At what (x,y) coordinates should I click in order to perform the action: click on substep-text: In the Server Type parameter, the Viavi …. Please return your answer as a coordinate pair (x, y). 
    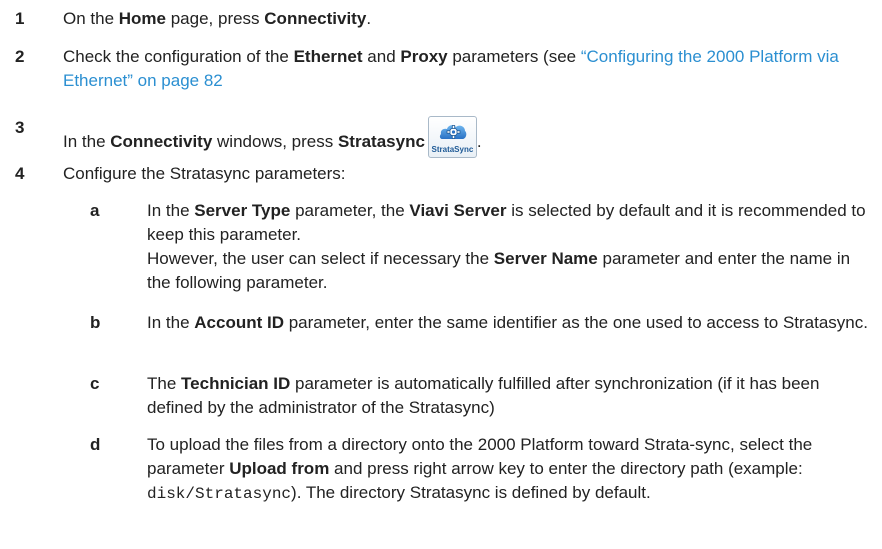
    Looking at the image, I should click on (506, 246).